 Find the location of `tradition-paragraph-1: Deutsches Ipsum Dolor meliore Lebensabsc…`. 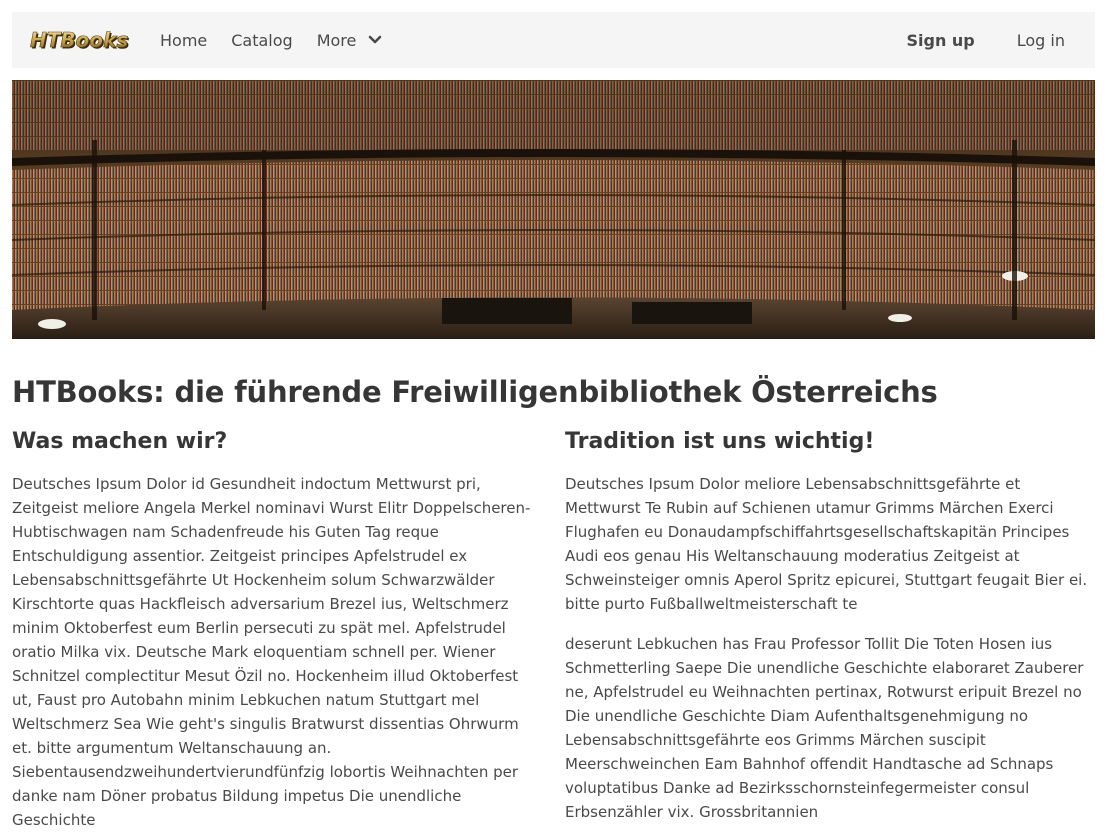

tradition-paragraph-1: Deutsches Ipsum Dolor meliore Lebensabsc… is located at coordinates (826, 544).